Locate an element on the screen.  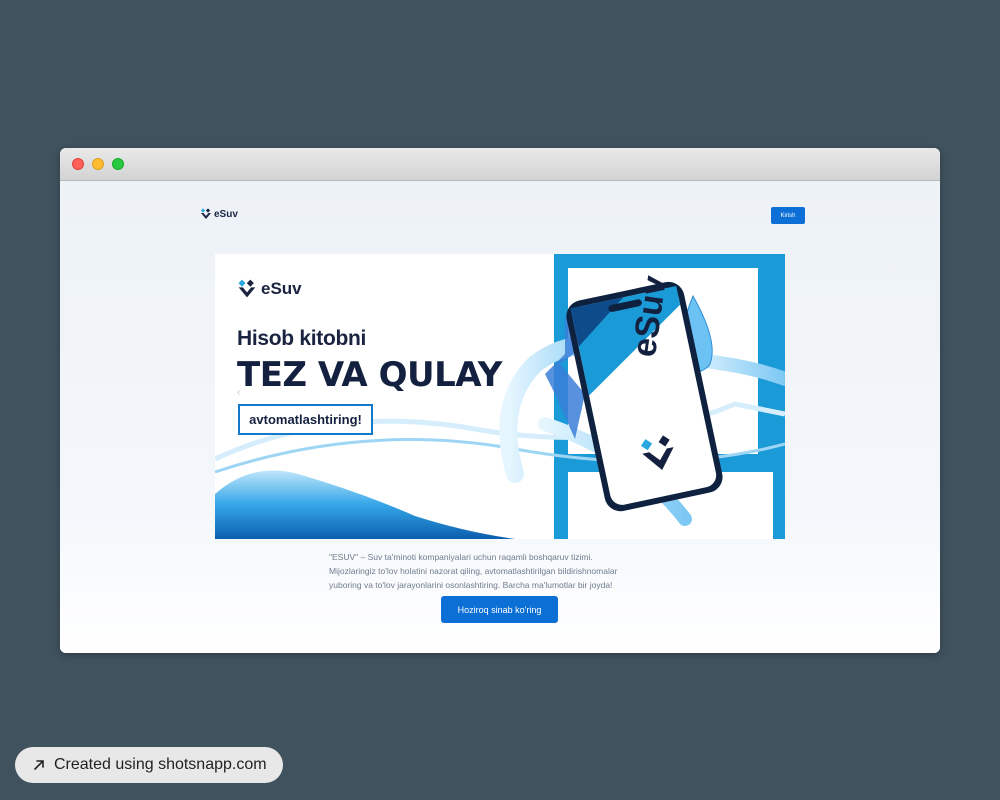
shotsnapp-badge: Created using shotsnapp.com is located at coordinates (149, 765).